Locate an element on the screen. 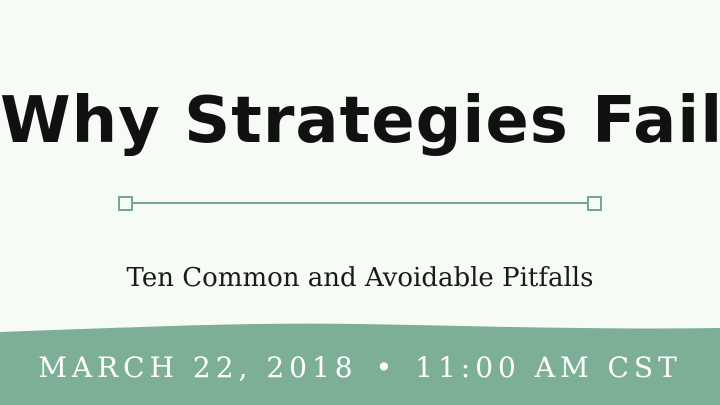  divider-line is located at coordinates (360, 203).